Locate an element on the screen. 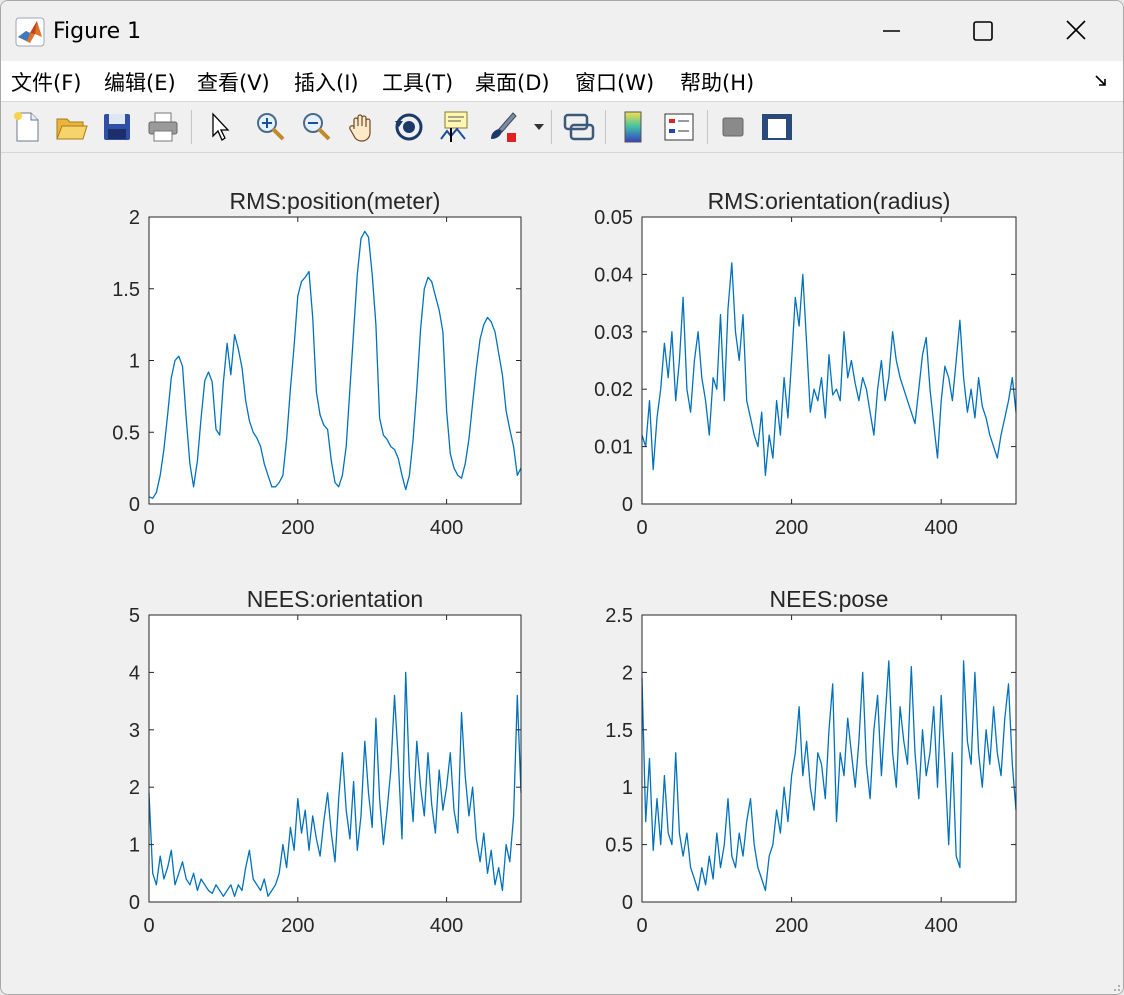  resize-grip-icon is located at coordinates (1115, 986).